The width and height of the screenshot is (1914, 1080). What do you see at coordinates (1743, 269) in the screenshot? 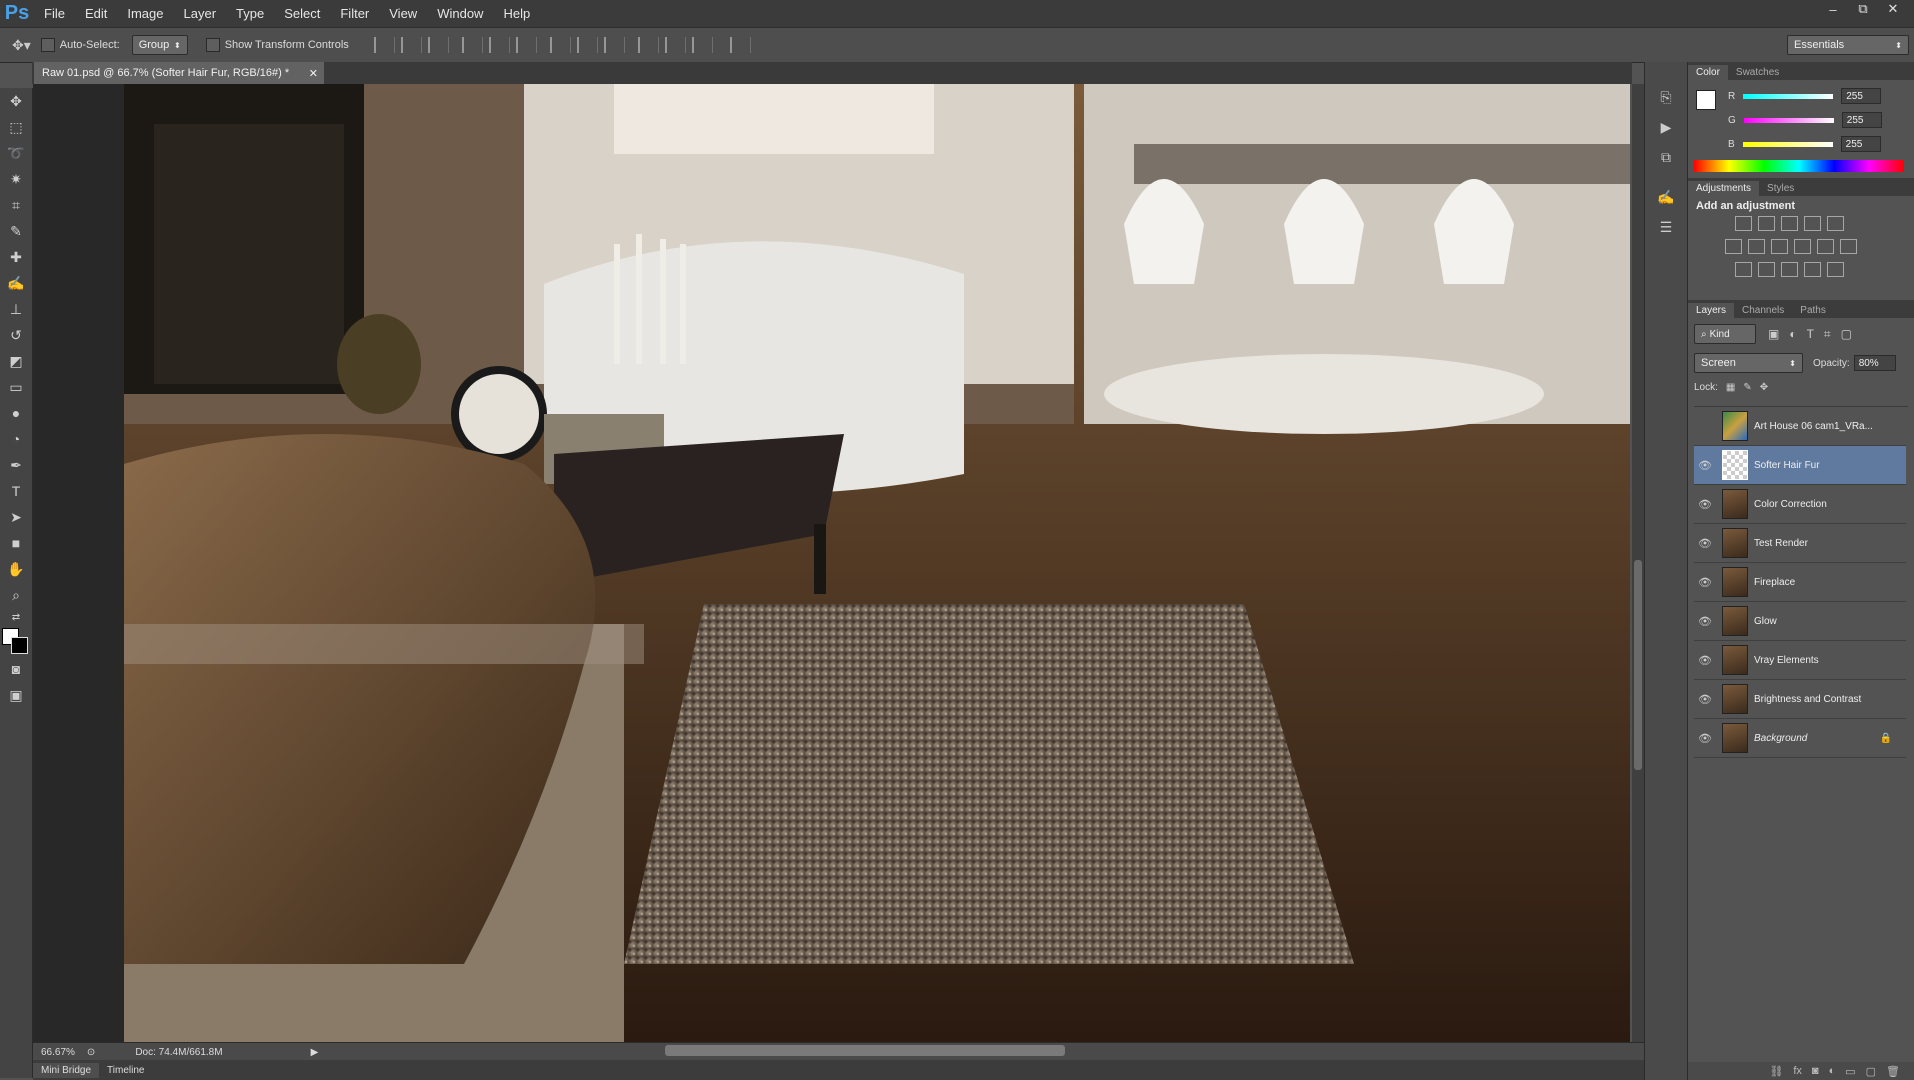
I see `invert-icon` at bounding box center [1743, 269].